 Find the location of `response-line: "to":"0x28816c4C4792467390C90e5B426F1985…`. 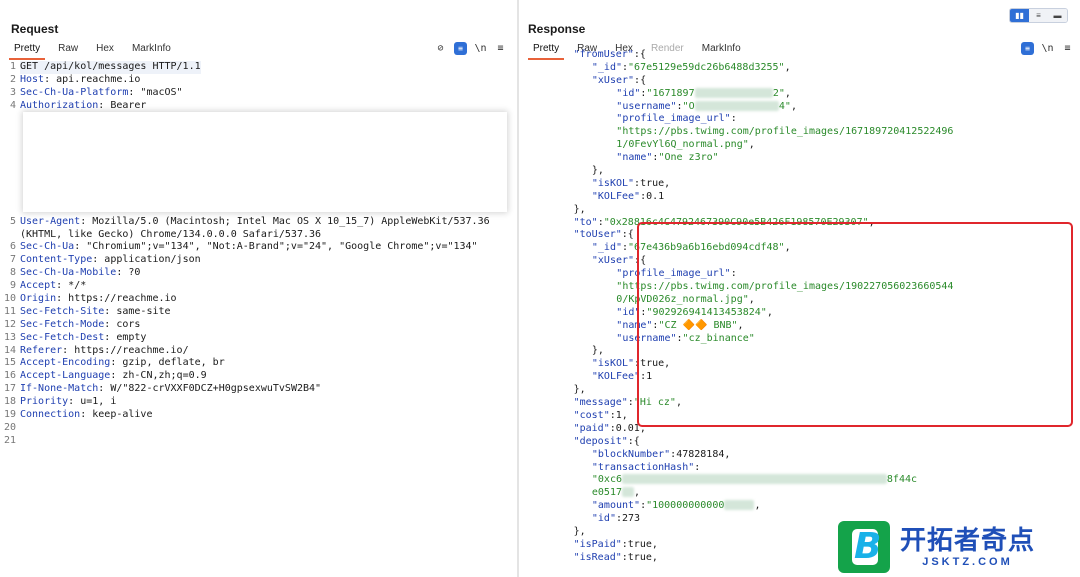

response-line: "to":"0x28816c4C4792467390C90e5B426F1985… is located at coordinates (799, 223).